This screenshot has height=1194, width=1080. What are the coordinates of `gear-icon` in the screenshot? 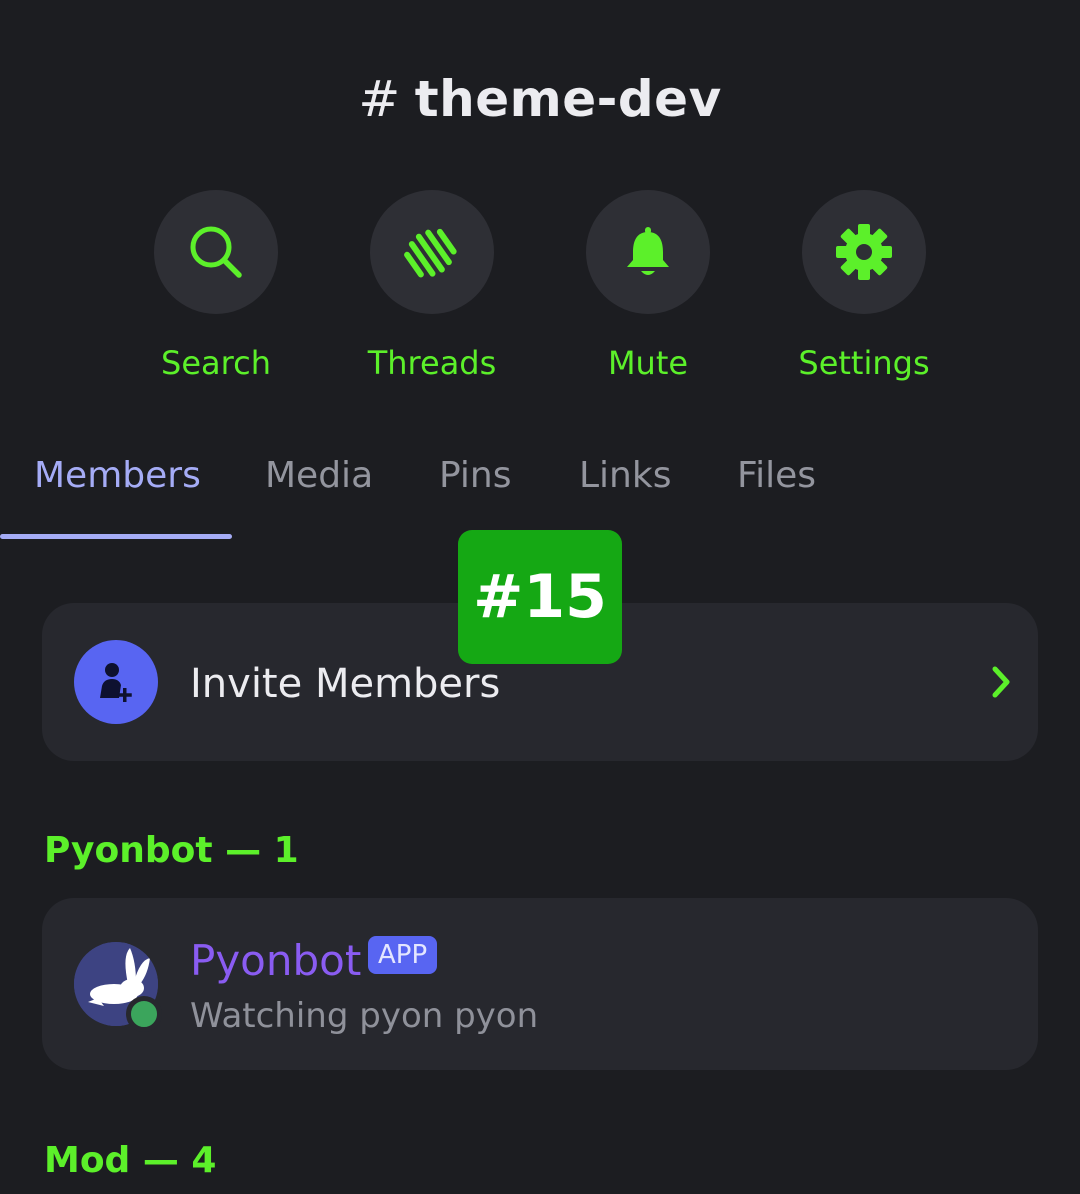 It's located at (864, 252).